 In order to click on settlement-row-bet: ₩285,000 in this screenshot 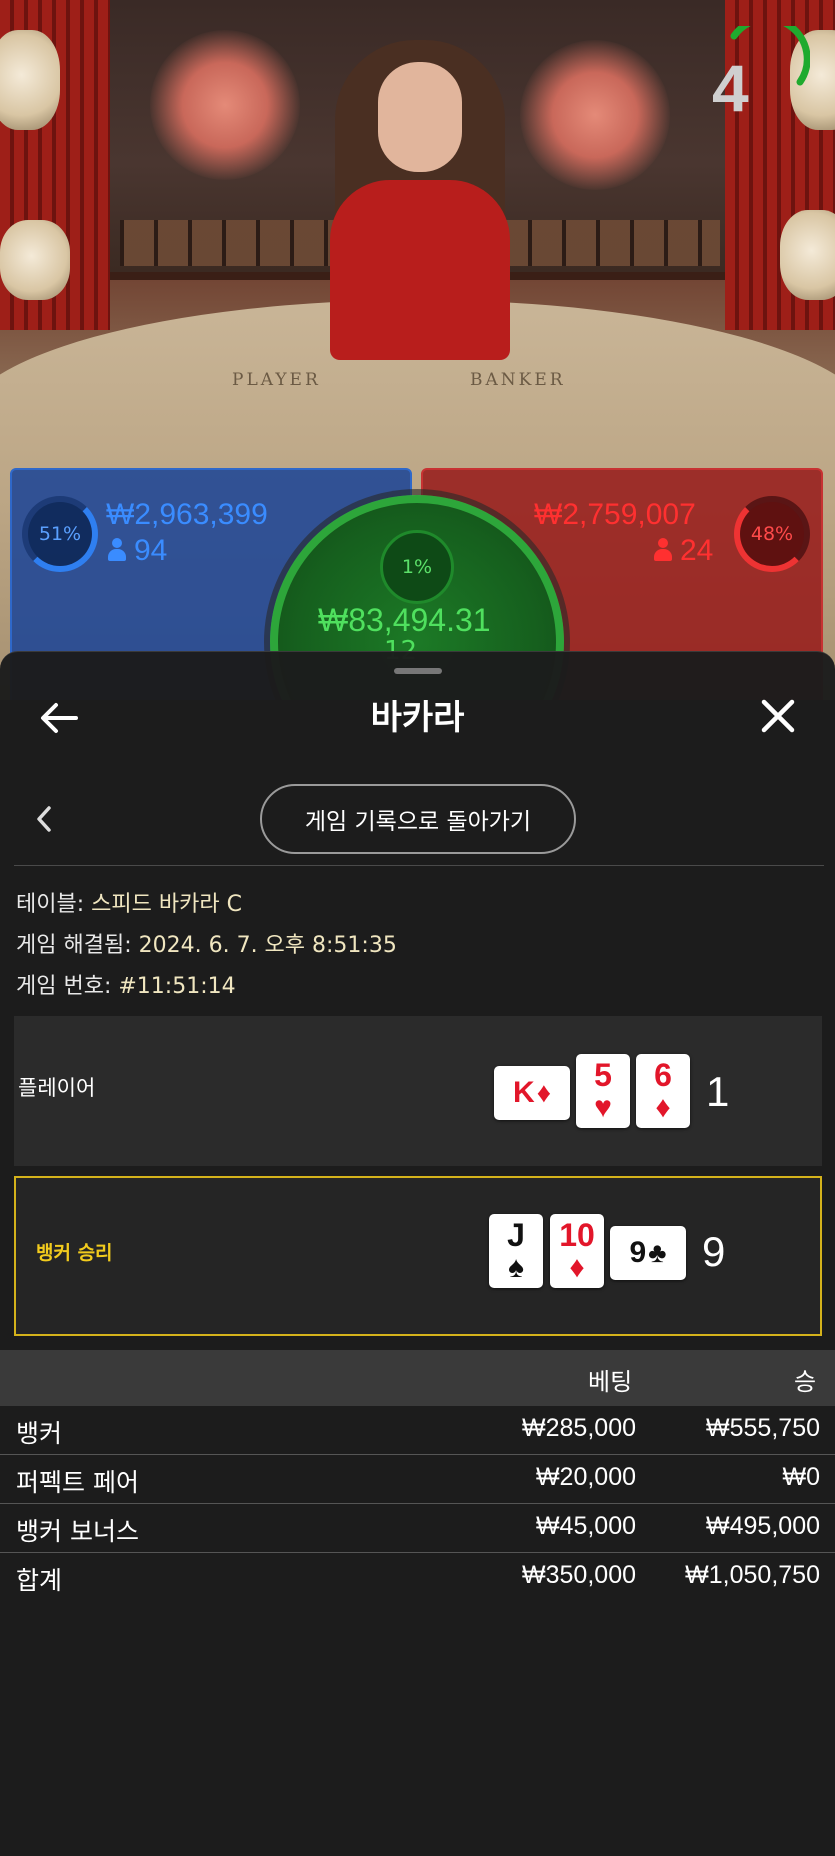, I will do `click(579, 1428)`.